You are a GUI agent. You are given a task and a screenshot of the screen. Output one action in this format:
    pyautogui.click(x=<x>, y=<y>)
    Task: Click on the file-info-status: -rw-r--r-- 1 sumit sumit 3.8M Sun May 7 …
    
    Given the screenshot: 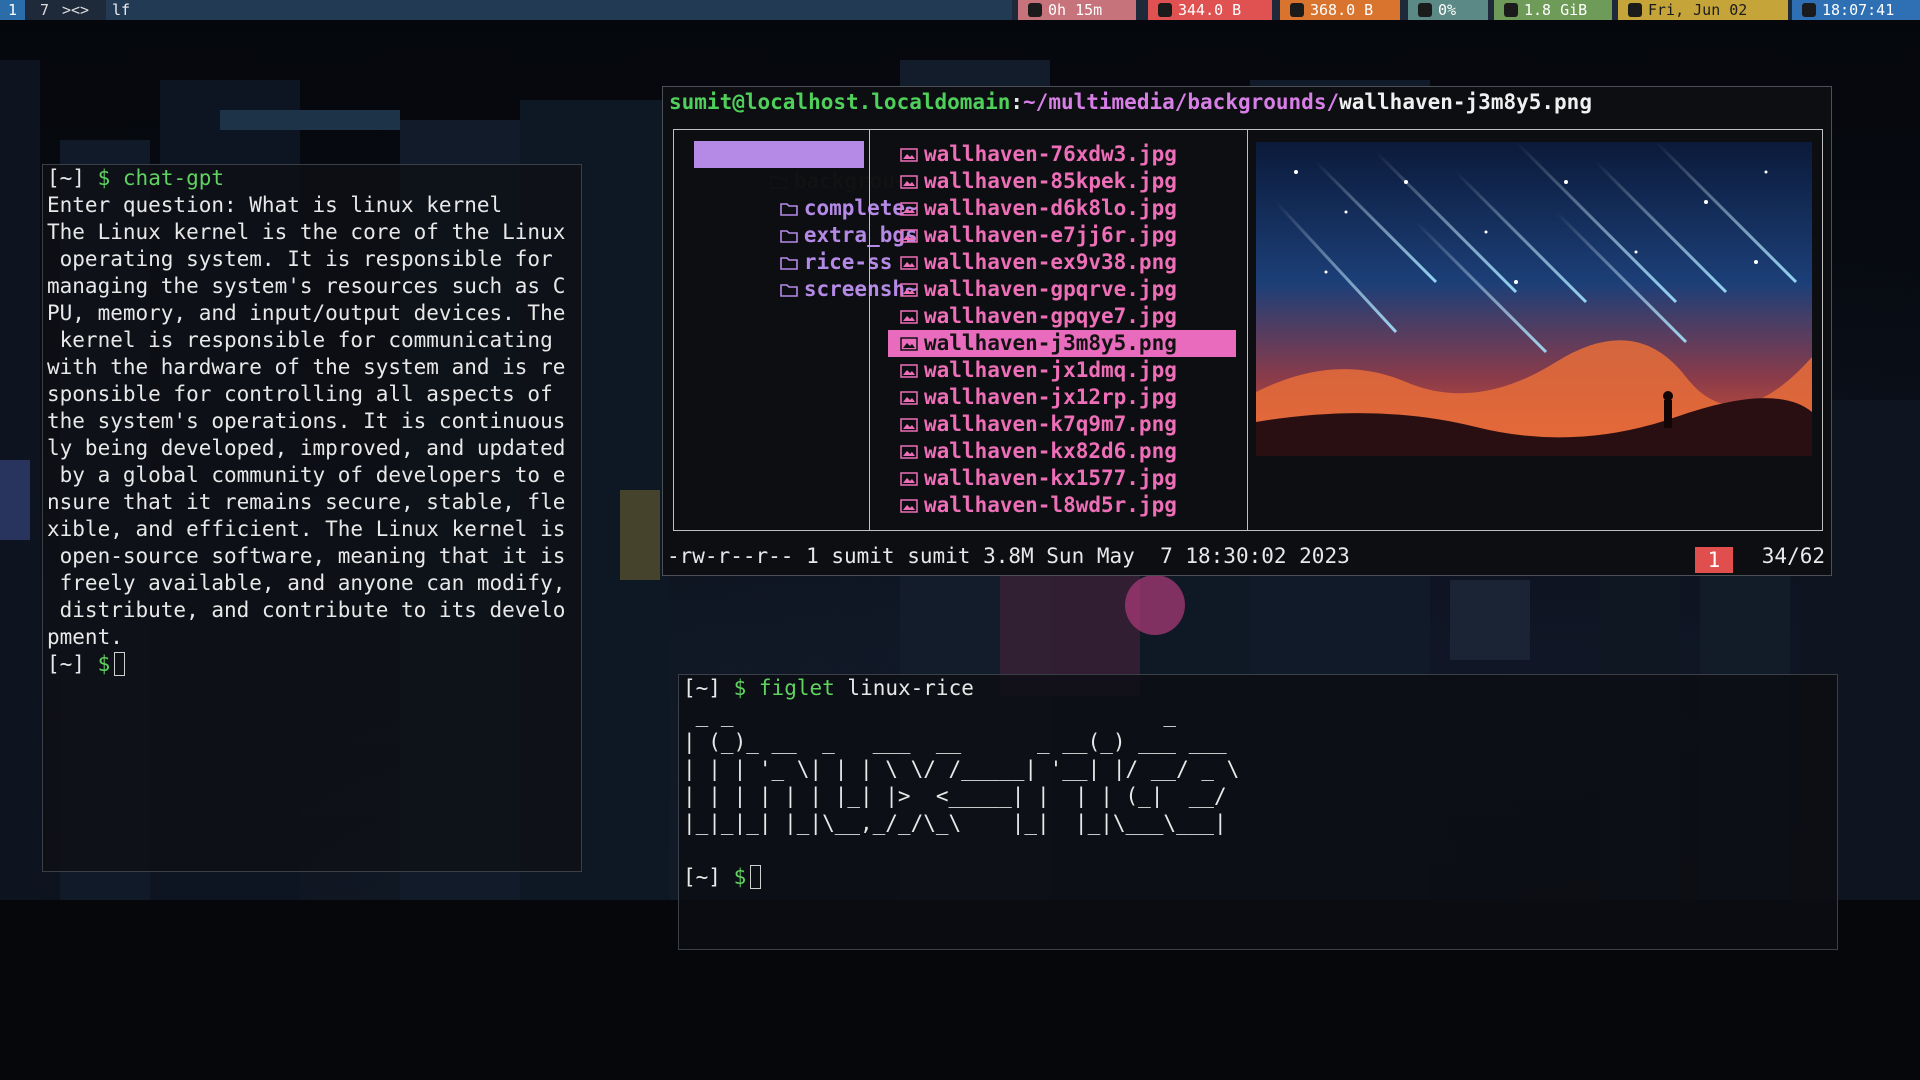 What is the action you would take?
    pyautogui.click(x=1008, y=556)
    